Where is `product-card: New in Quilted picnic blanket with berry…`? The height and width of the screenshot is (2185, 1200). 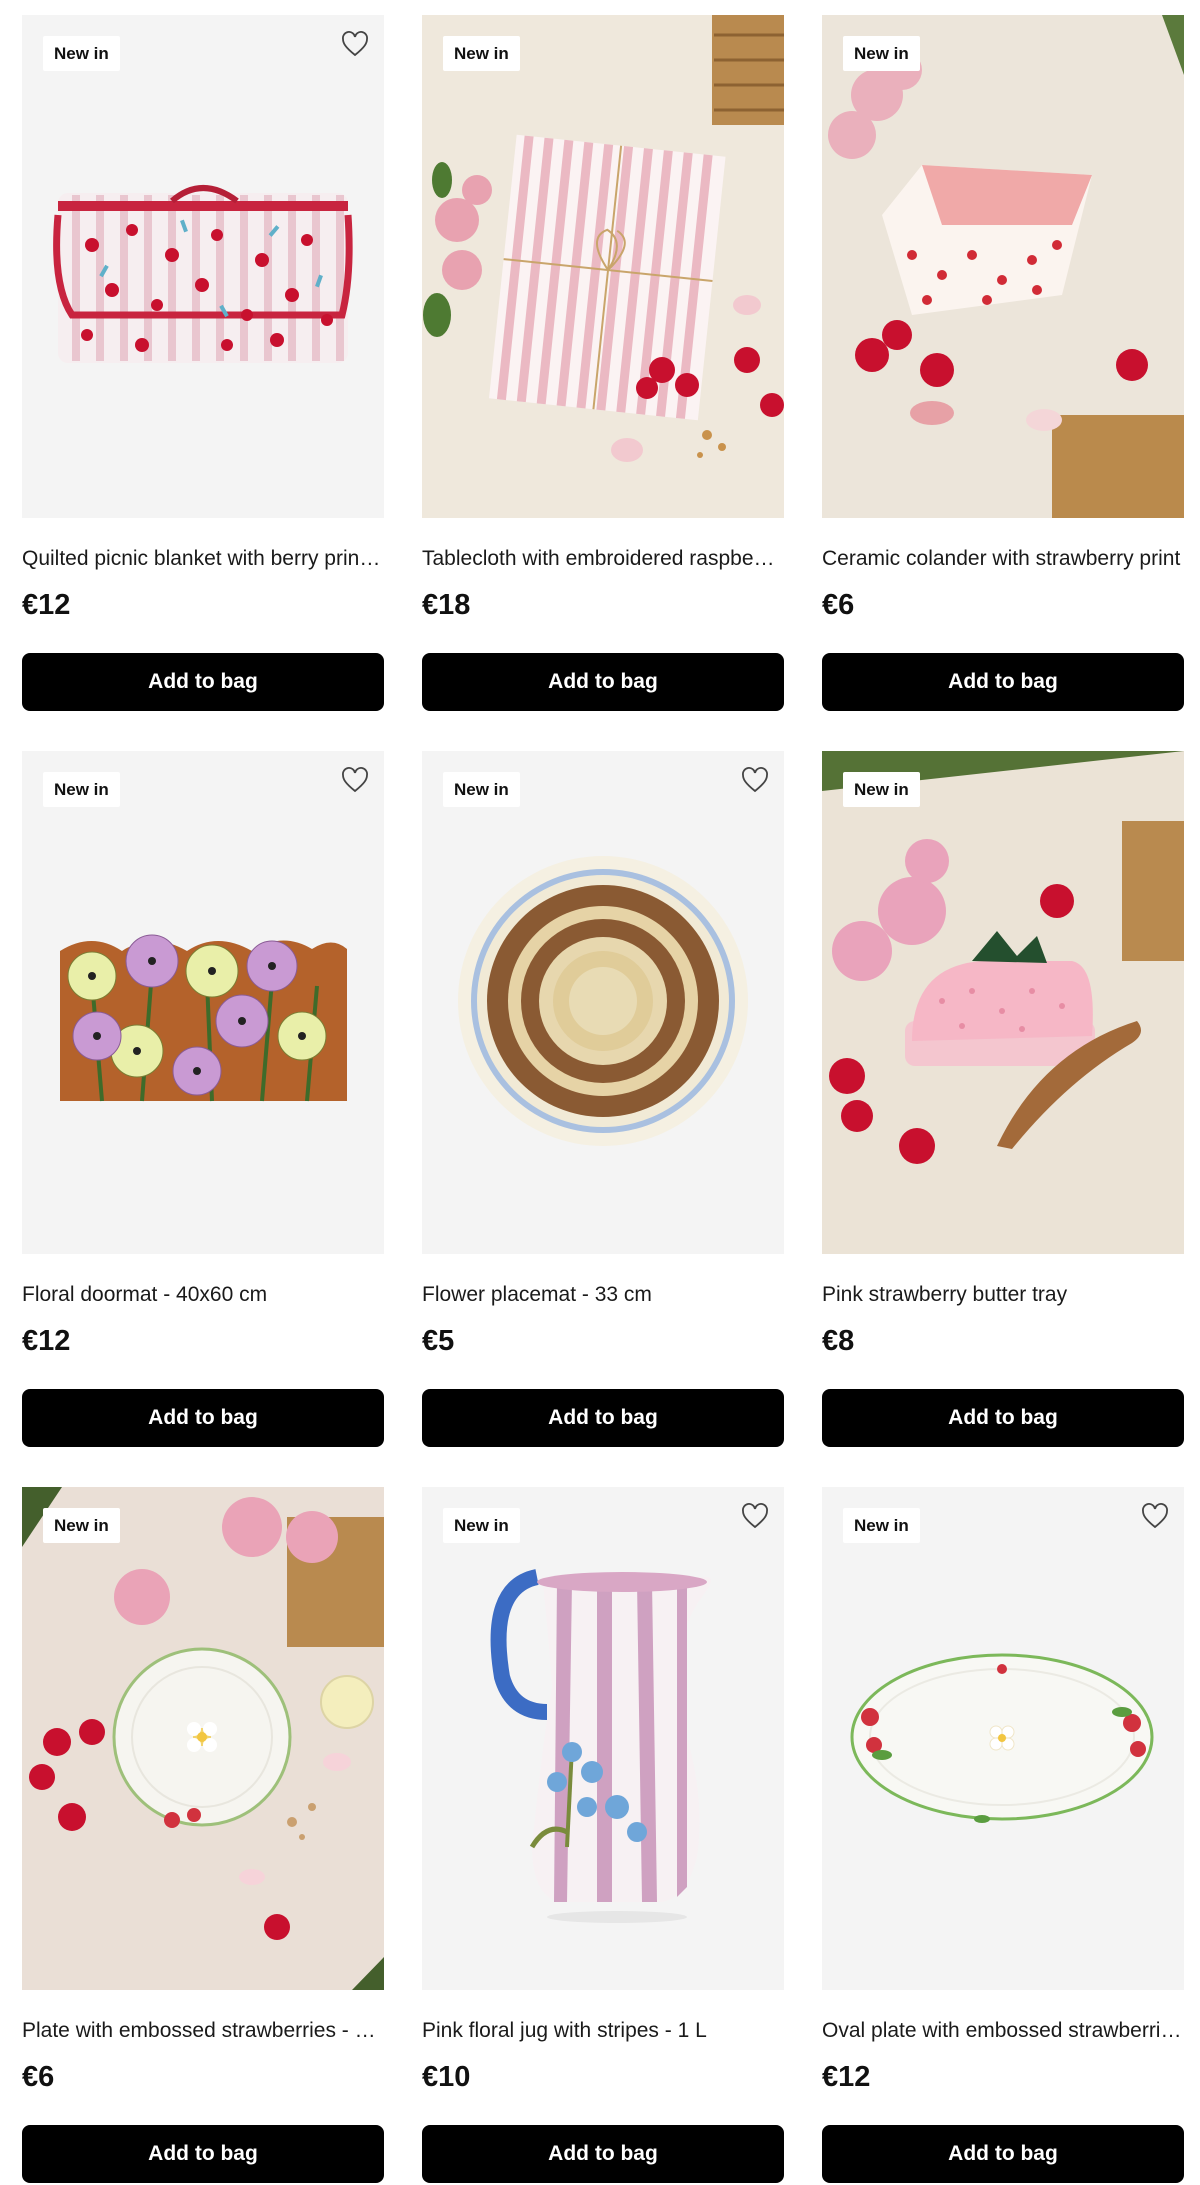 product-card: New in Quilted picnic blanket with berry… is located at coordinates (203, 363).